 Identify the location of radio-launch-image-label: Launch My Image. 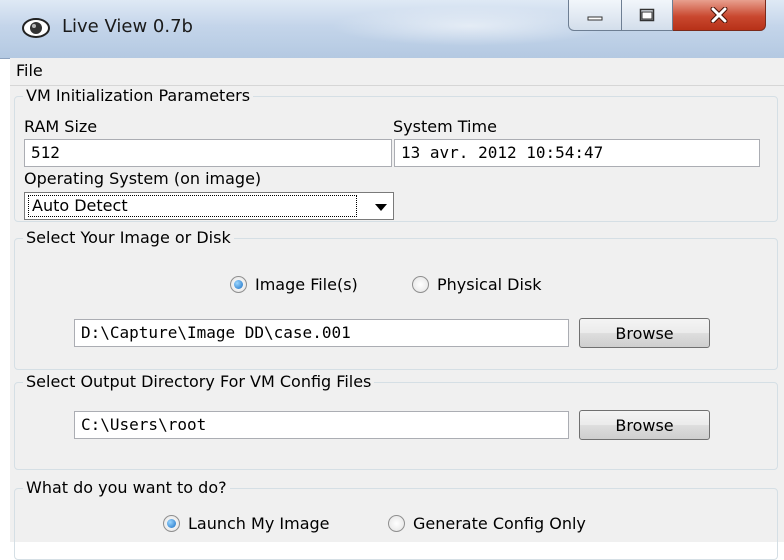
(259, 523).